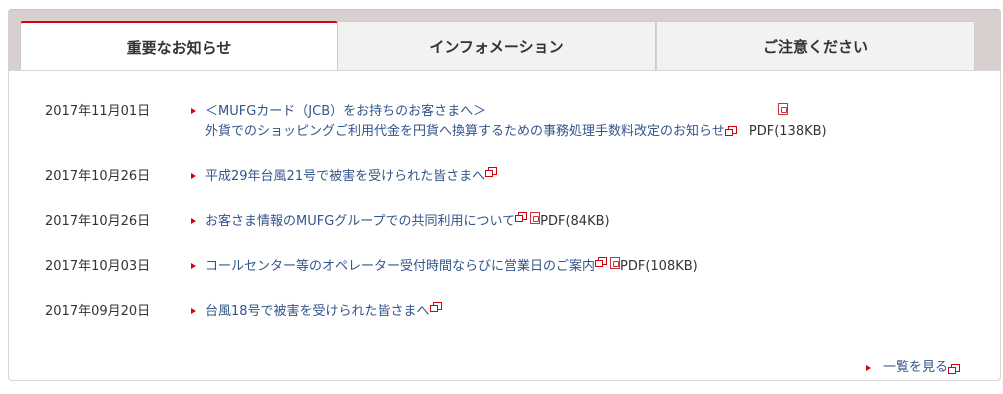  I want to click on news-item: 2017年09月20日 台風18号で被害を受けられた皆さまへ, so click(243, 312).